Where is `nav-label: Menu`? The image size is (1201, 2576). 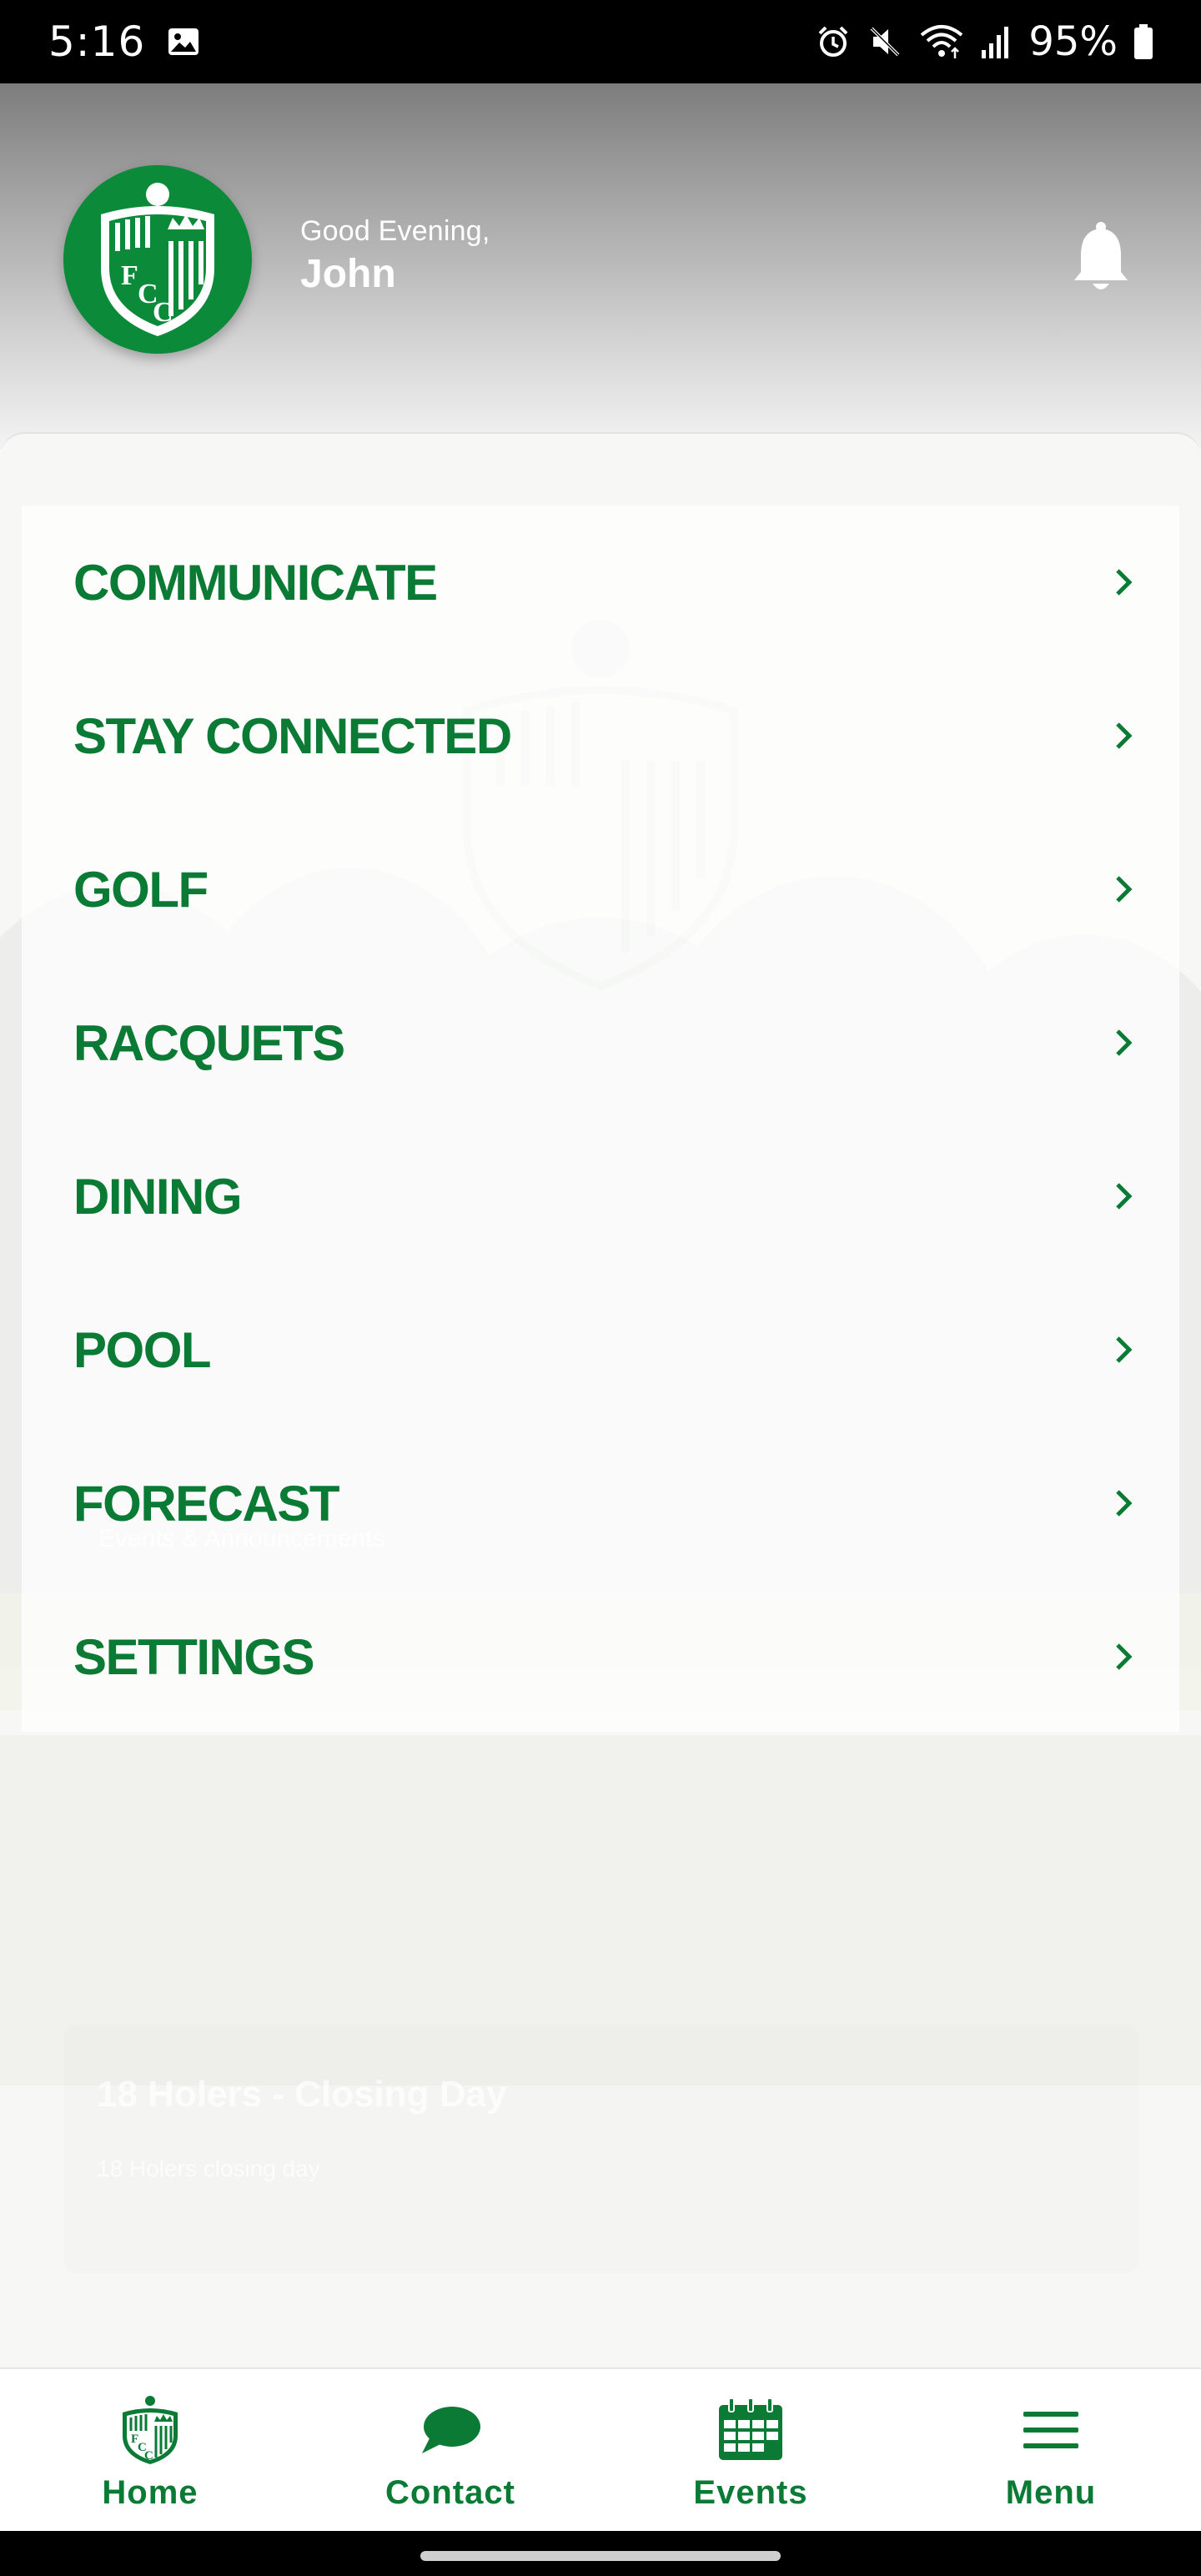 nav-label: Menu is located at coordinates (1051, 2492).